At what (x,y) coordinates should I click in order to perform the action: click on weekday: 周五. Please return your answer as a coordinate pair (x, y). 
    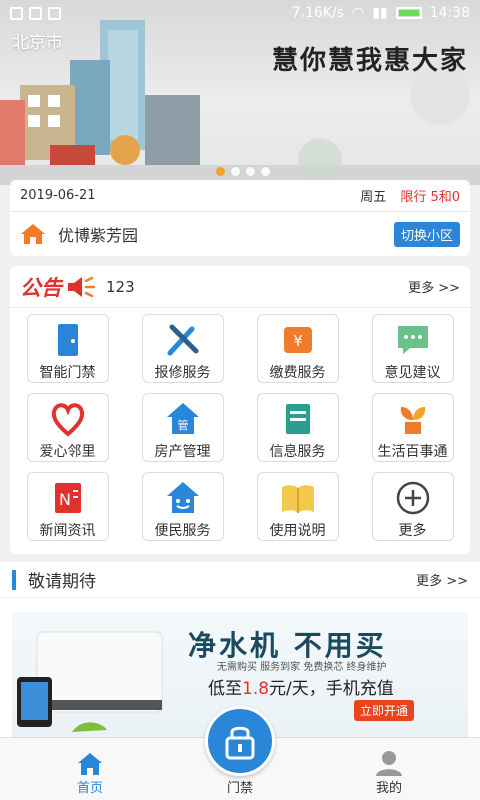
    Looking at the image, I should click on (373, 197).